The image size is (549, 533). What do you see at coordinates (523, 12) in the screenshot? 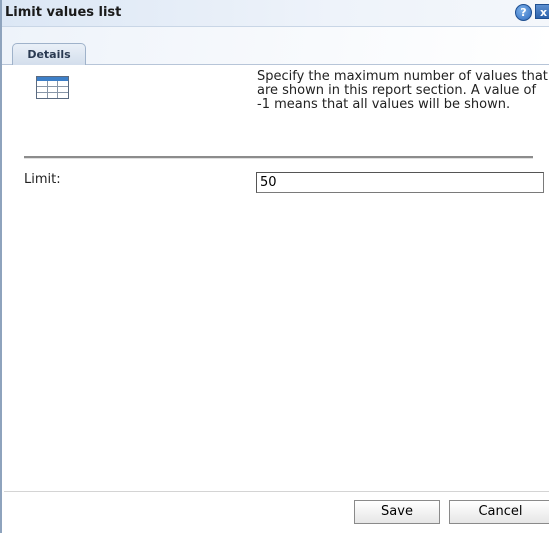
I see `help-icon: ?` at bounding box center [523, 12].